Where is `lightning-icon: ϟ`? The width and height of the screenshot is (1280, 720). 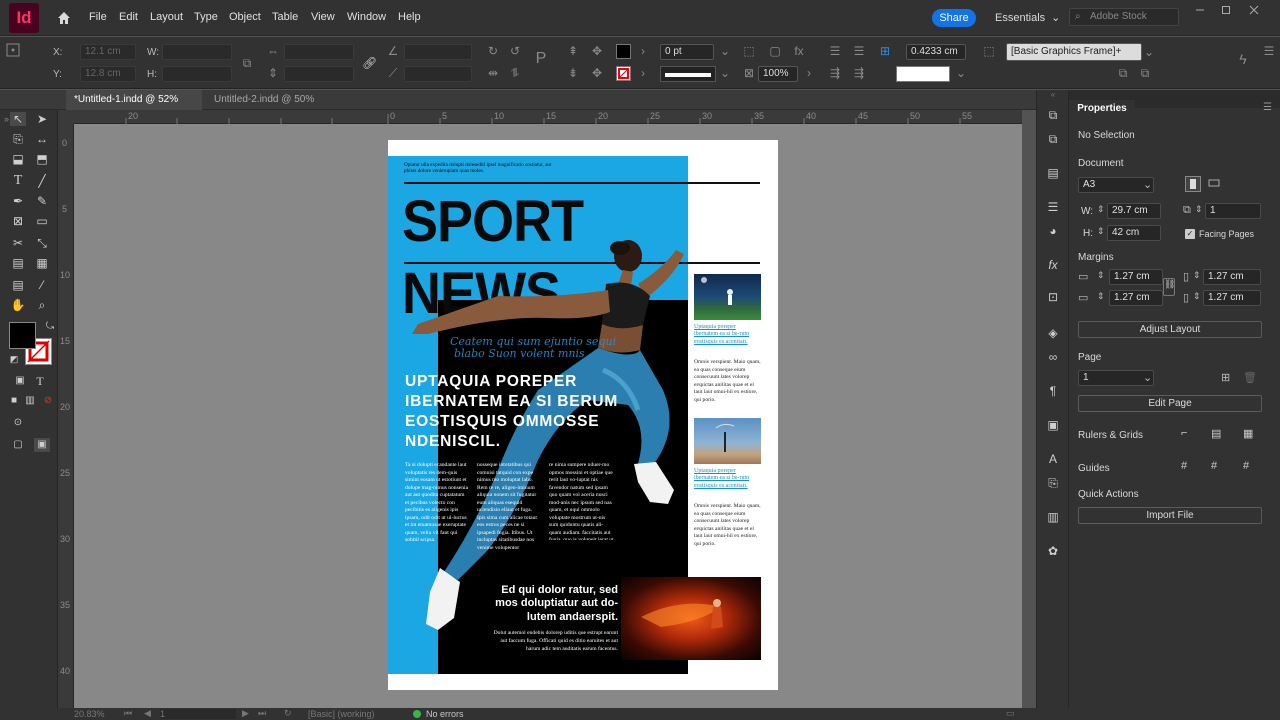 lightning-icon: ϟ is located at coordinates (1243, 59).